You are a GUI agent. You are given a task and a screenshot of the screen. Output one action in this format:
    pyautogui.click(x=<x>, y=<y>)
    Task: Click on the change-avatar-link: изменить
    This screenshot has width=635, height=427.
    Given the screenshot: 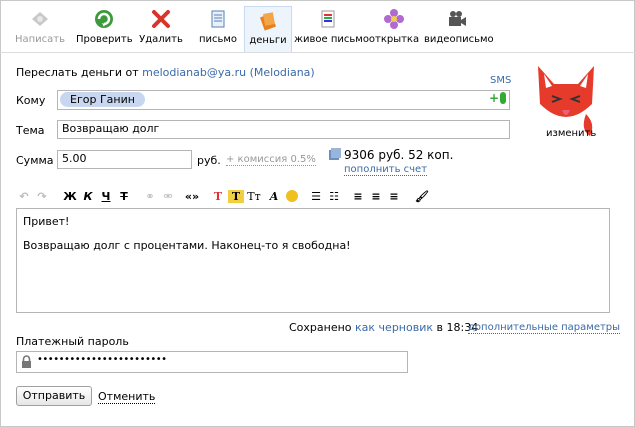 What is the action you would take?
    pyautogui.click(x=571, y=133)
    